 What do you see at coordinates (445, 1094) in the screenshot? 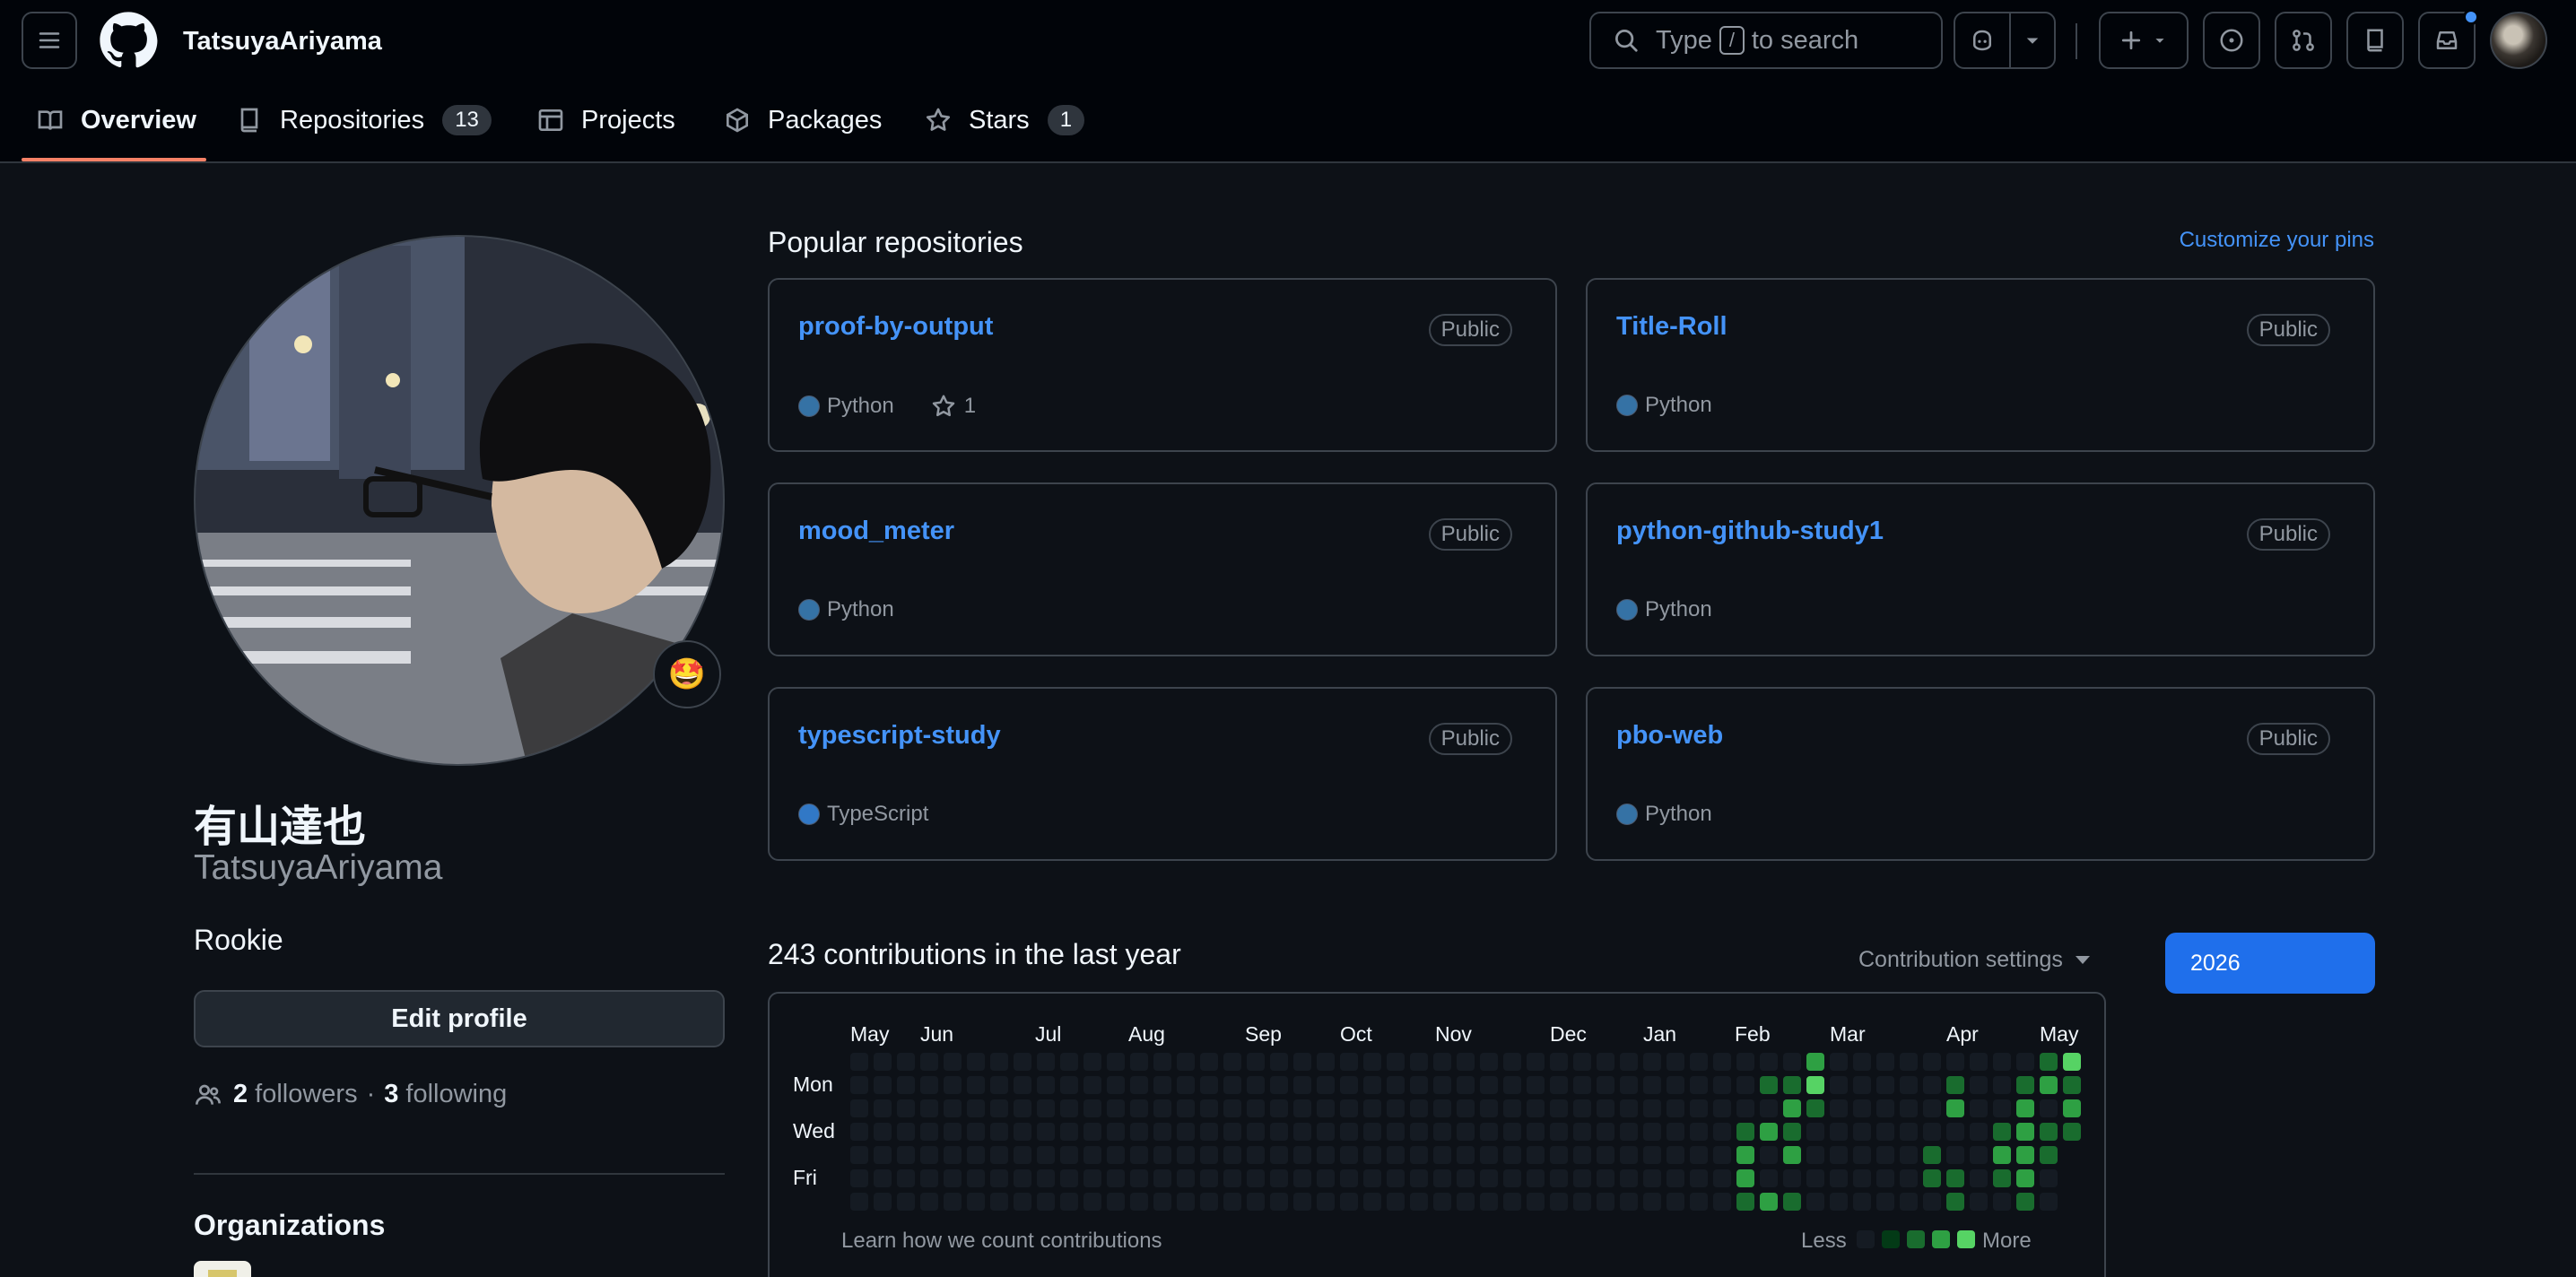
I see `following-link: 3 following` at bounding box center [445, 1094].